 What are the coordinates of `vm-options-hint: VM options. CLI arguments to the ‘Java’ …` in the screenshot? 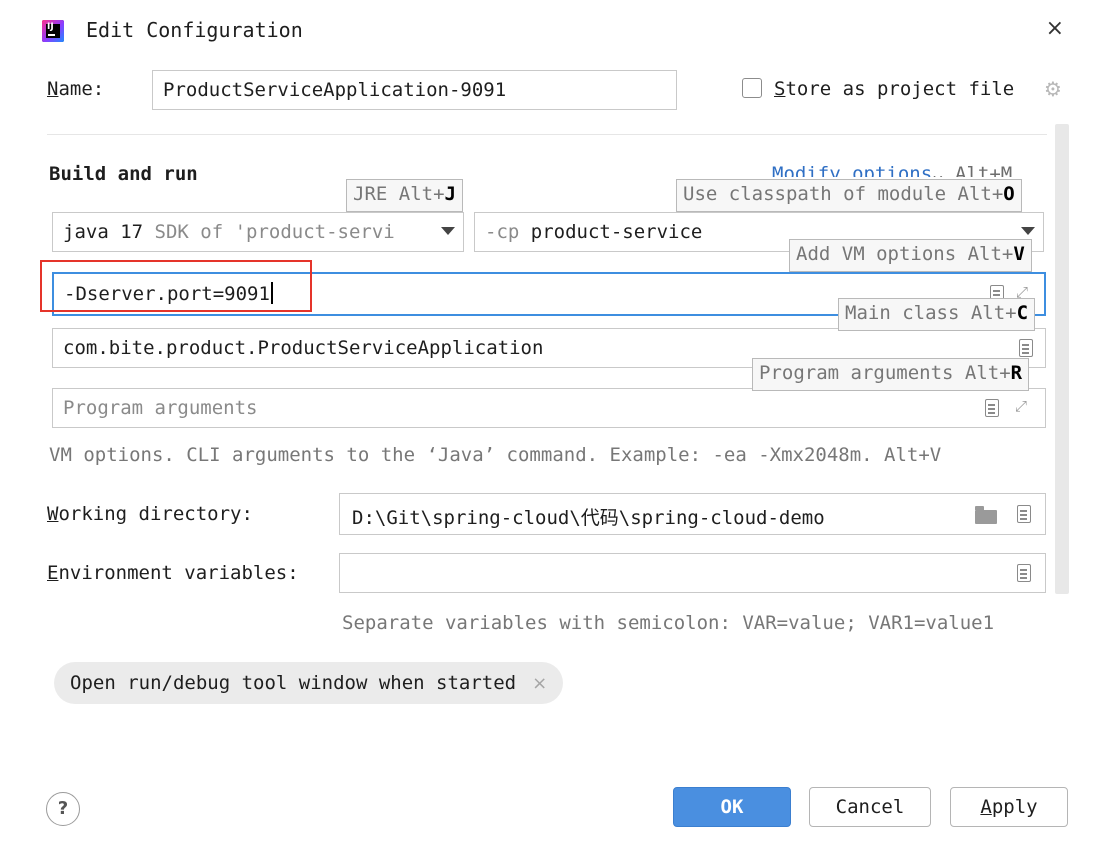 It's located at (495, 455).